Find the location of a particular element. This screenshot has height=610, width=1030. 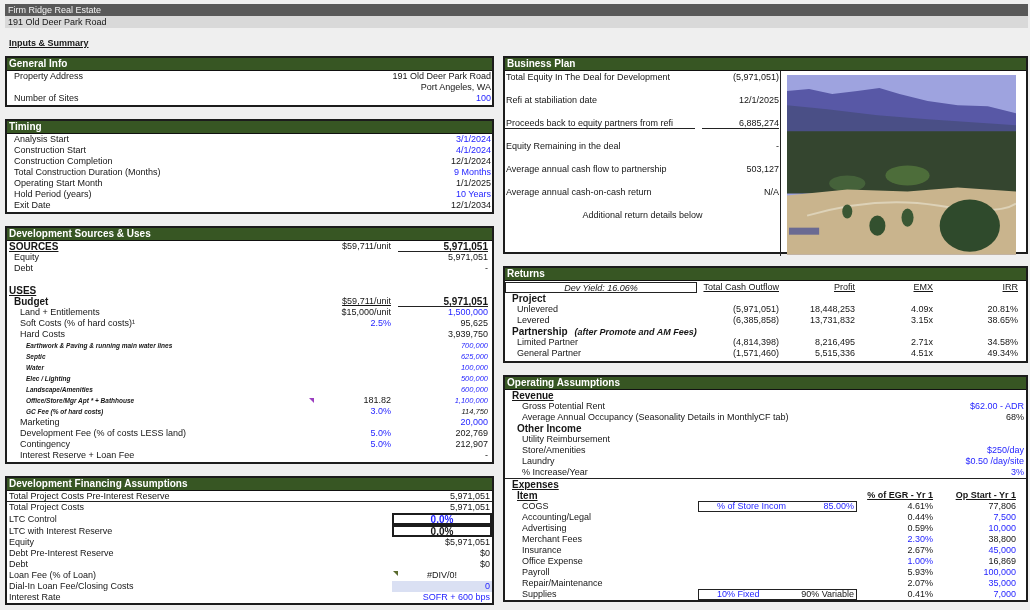

row-label: Office Expense is located at coordinates (552, 561).